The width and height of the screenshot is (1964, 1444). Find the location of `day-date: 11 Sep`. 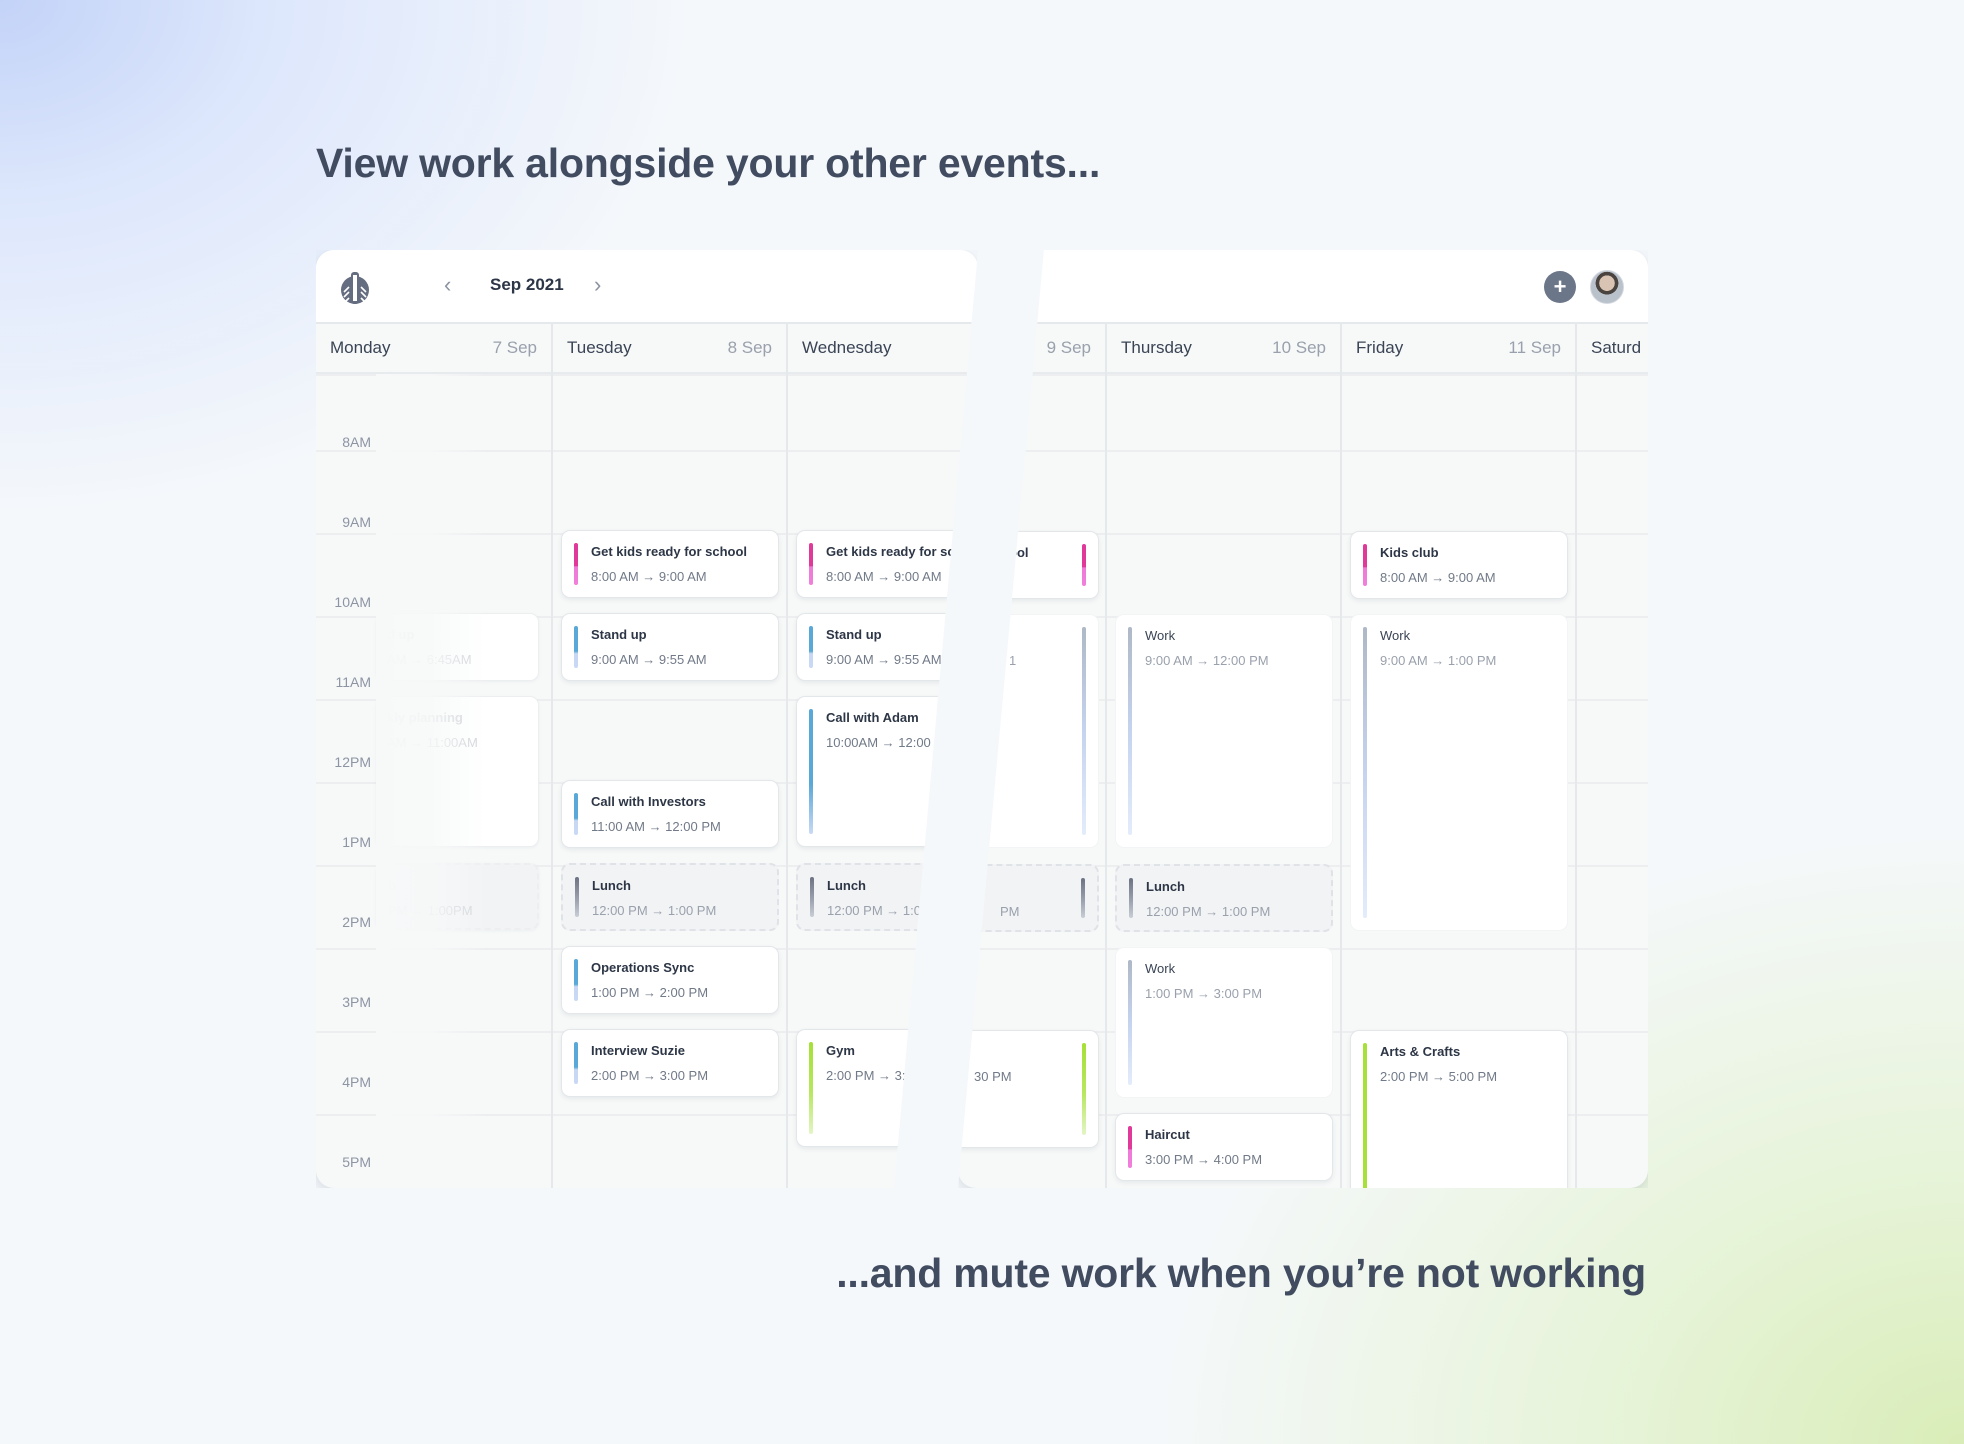

day-date: 11 Sep is located at coordinates (1534, 347).